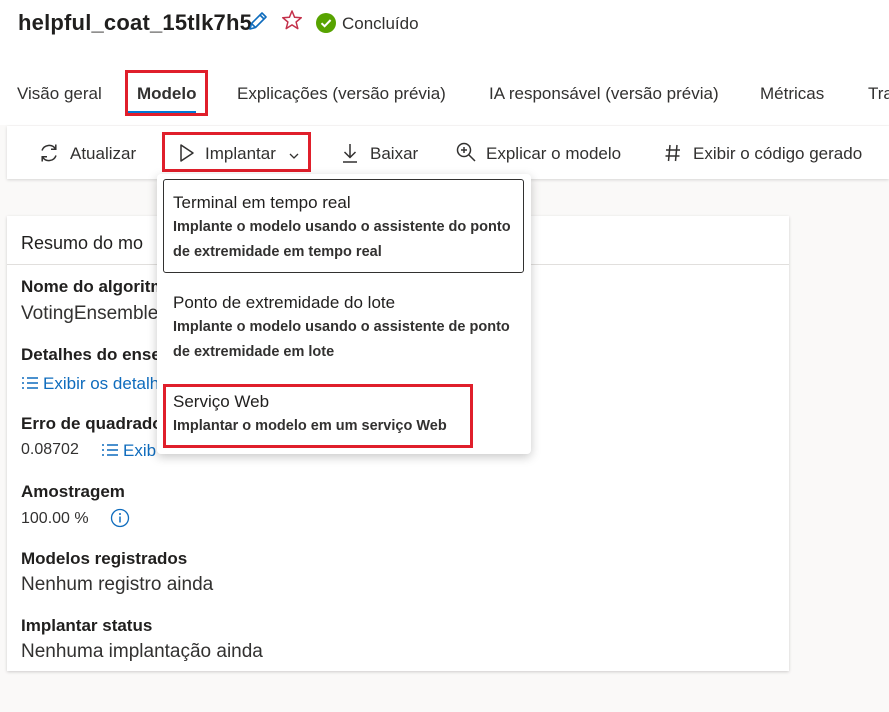 The width and height of the screenshot is (889, 712). What do you see at coordinates (117, 584) in the screenshot?
I see `registered-models-value: Nenhum registro ainda` at bounding box center [117, 584].